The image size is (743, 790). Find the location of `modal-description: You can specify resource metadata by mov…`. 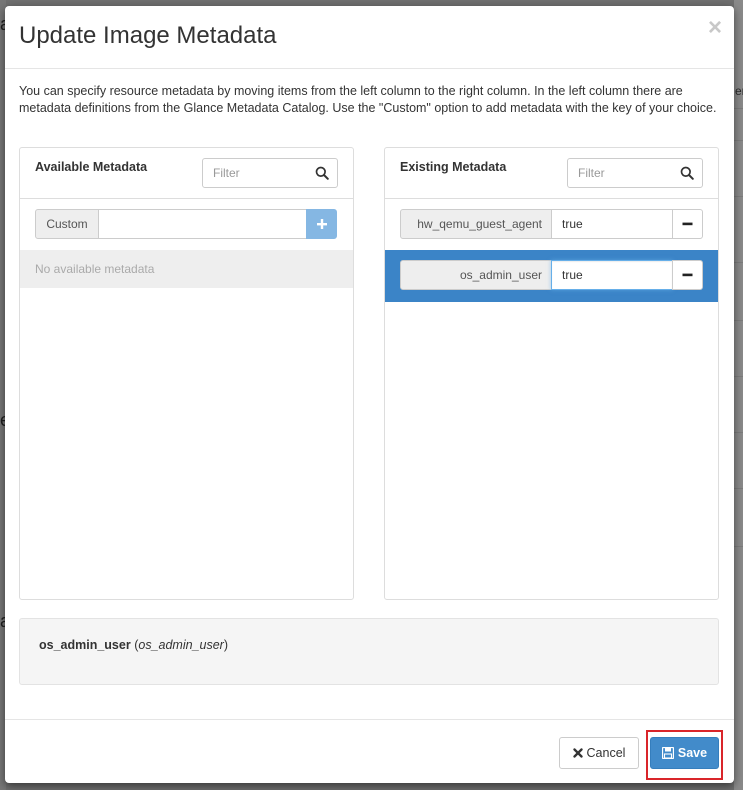

modal-description: You can specify resource metadata by mov… is located at coordinates (368, 99).